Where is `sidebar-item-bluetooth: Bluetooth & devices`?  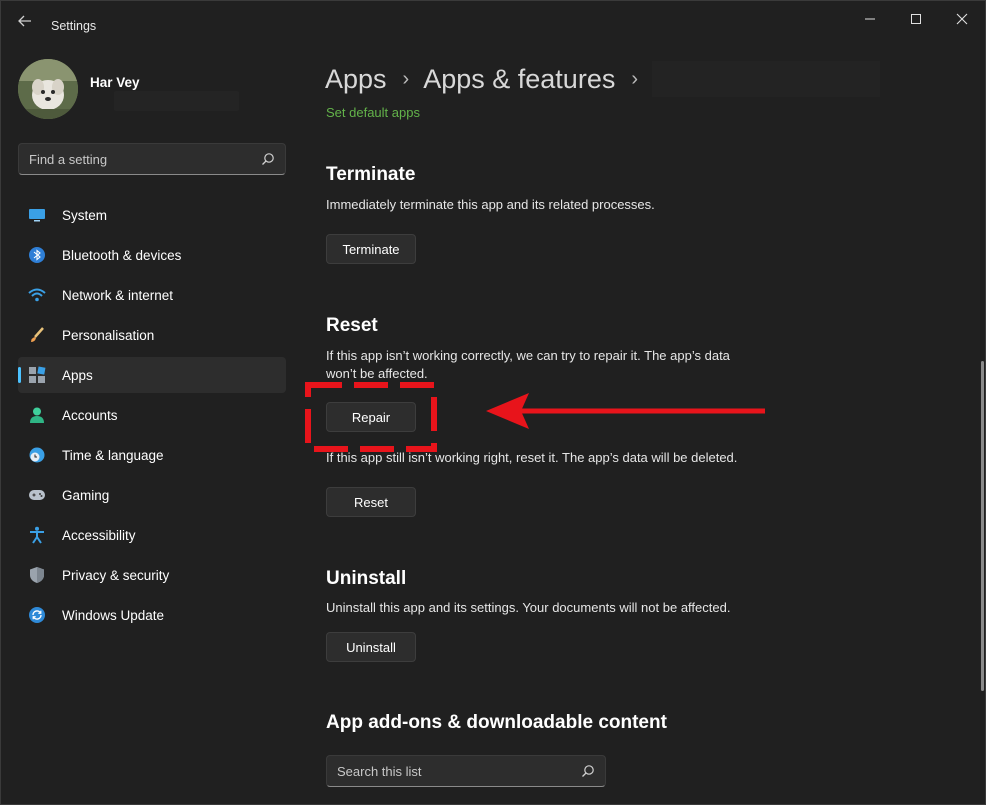
sidebar-item-bluetooth: Bluetooth & devices is located at coordinates (152, 255).